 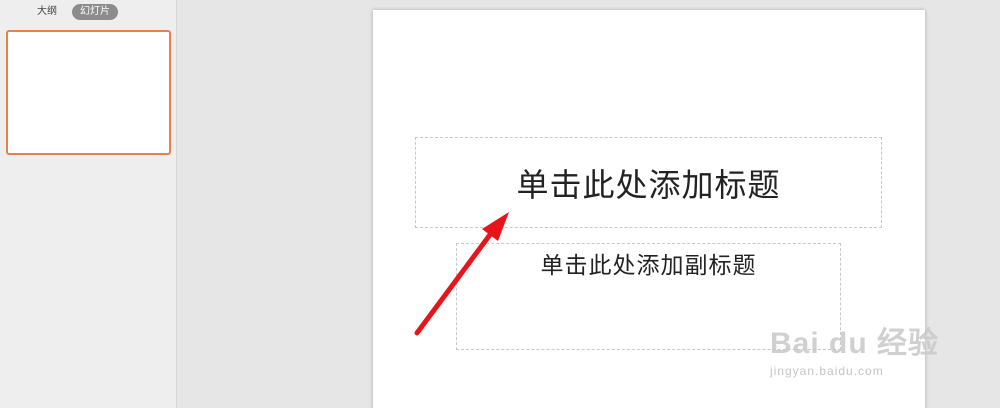 What do you see at coordinates (648, 266) in the screenshot?
I see `subtitle-placeholder-text: 单击此处添加副标题` at bounding box center [648, 266].